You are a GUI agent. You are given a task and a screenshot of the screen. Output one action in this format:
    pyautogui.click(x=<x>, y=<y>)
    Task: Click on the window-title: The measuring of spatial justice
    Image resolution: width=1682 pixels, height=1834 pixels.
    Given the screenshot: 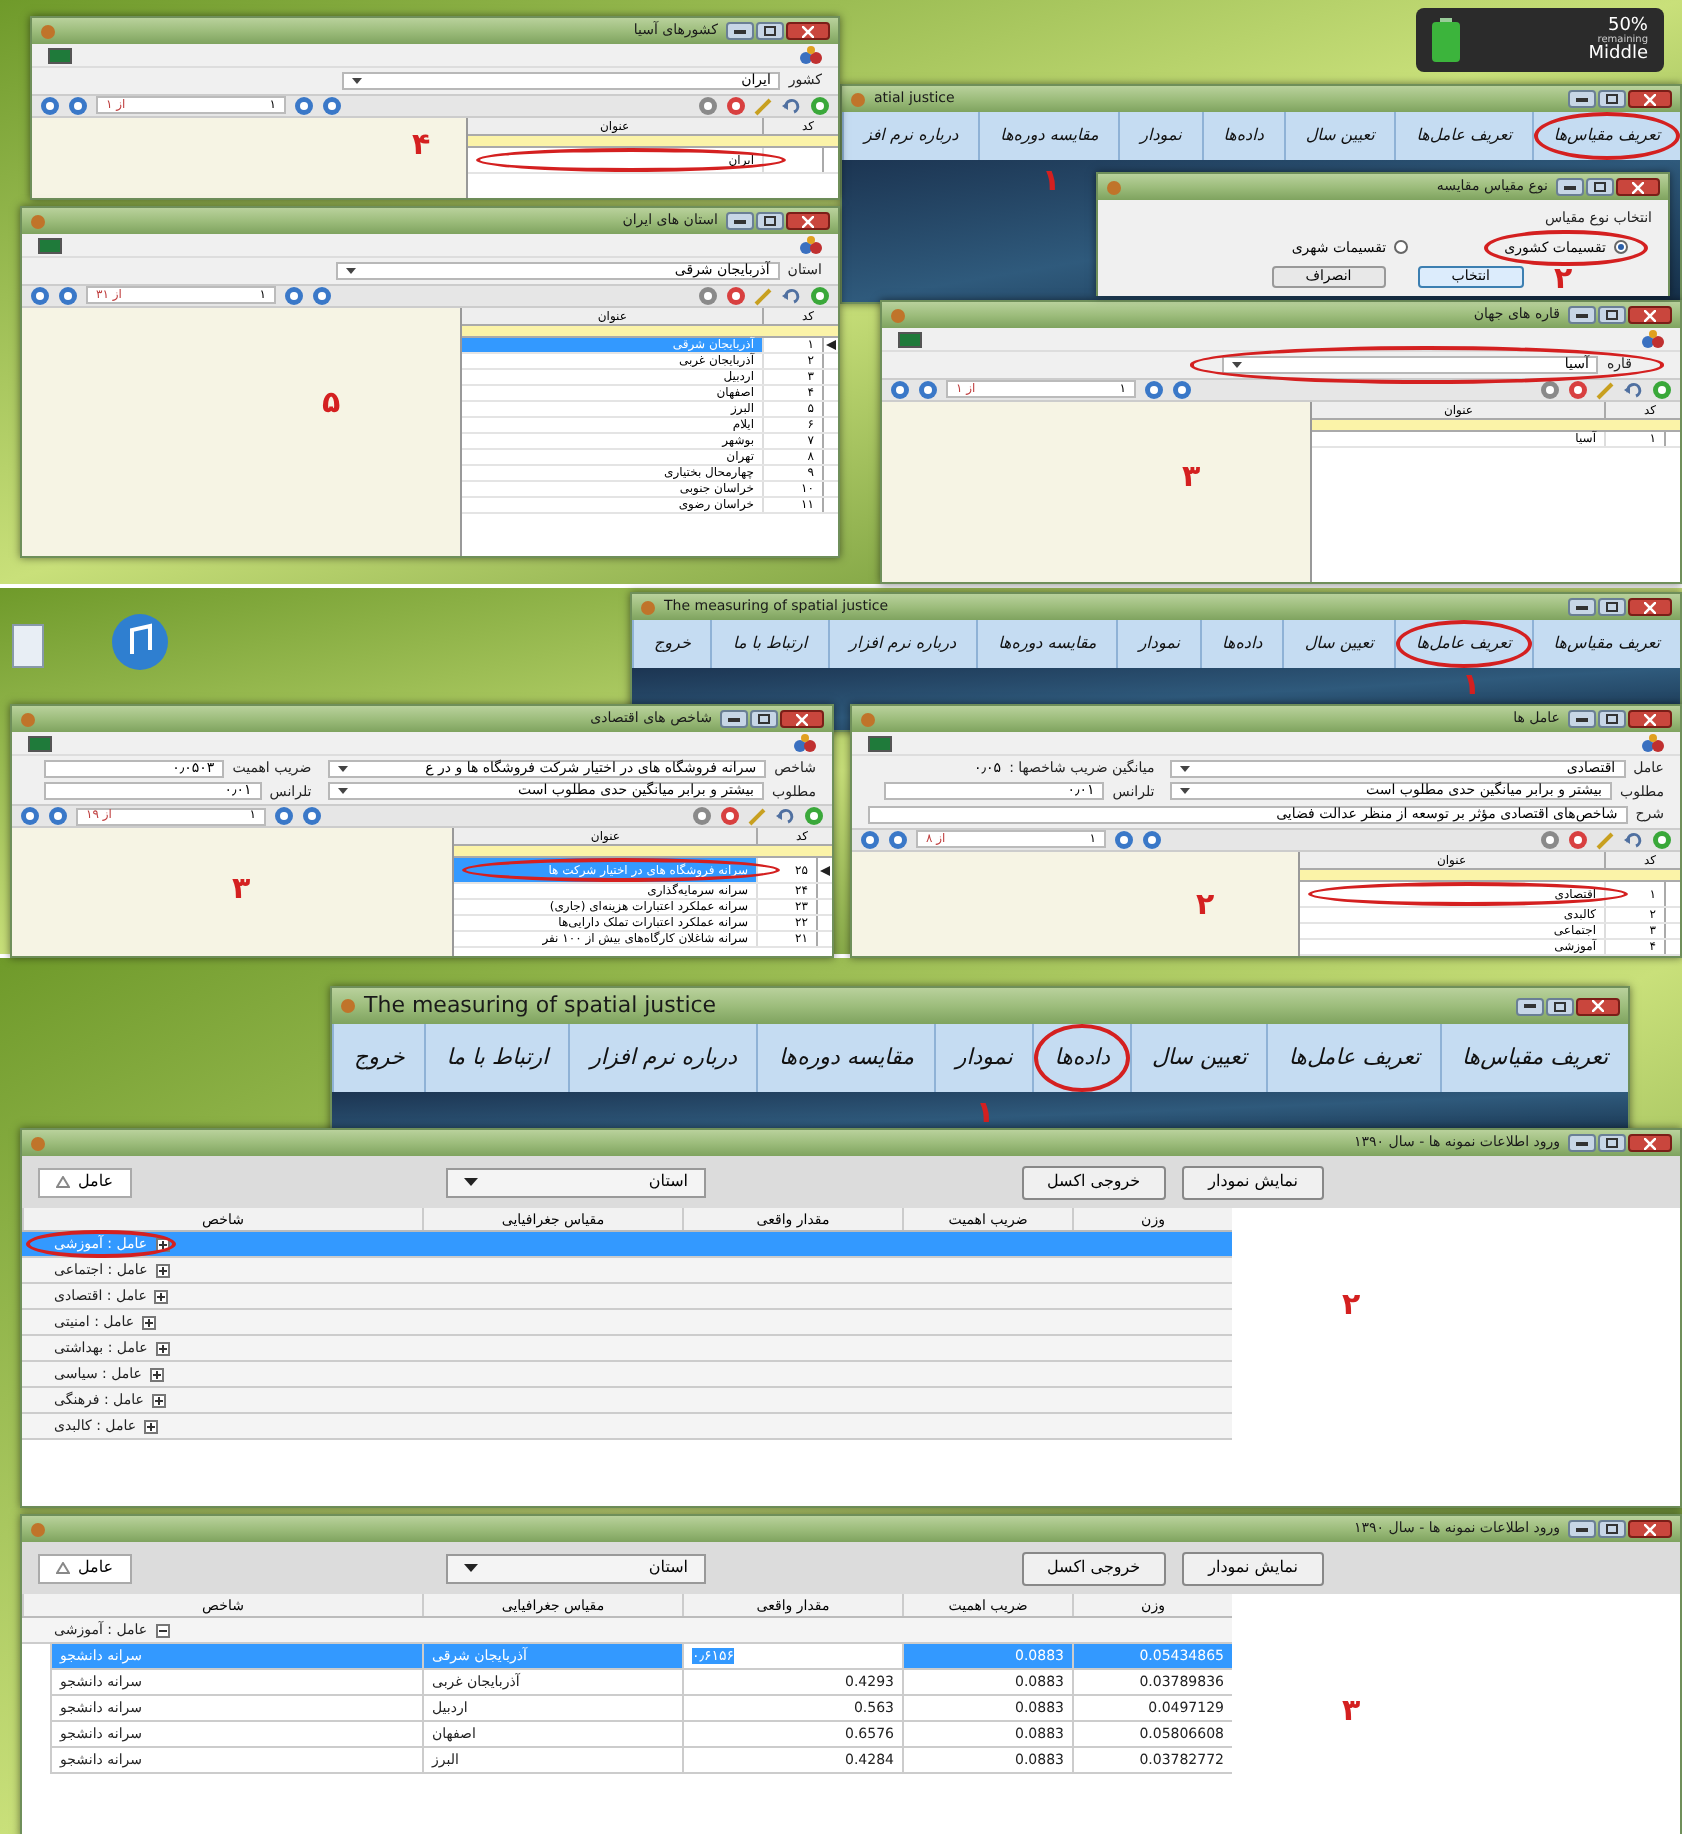 What is the action you would take?
    pyautogui.click(x=541, y=1005)
    